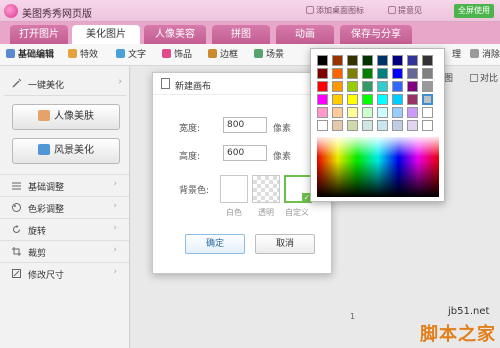 The image size is (500, 348). Describe the element at coordinates (83, 55) in the screenshot. I see `tool-effects: 特效` at that location.